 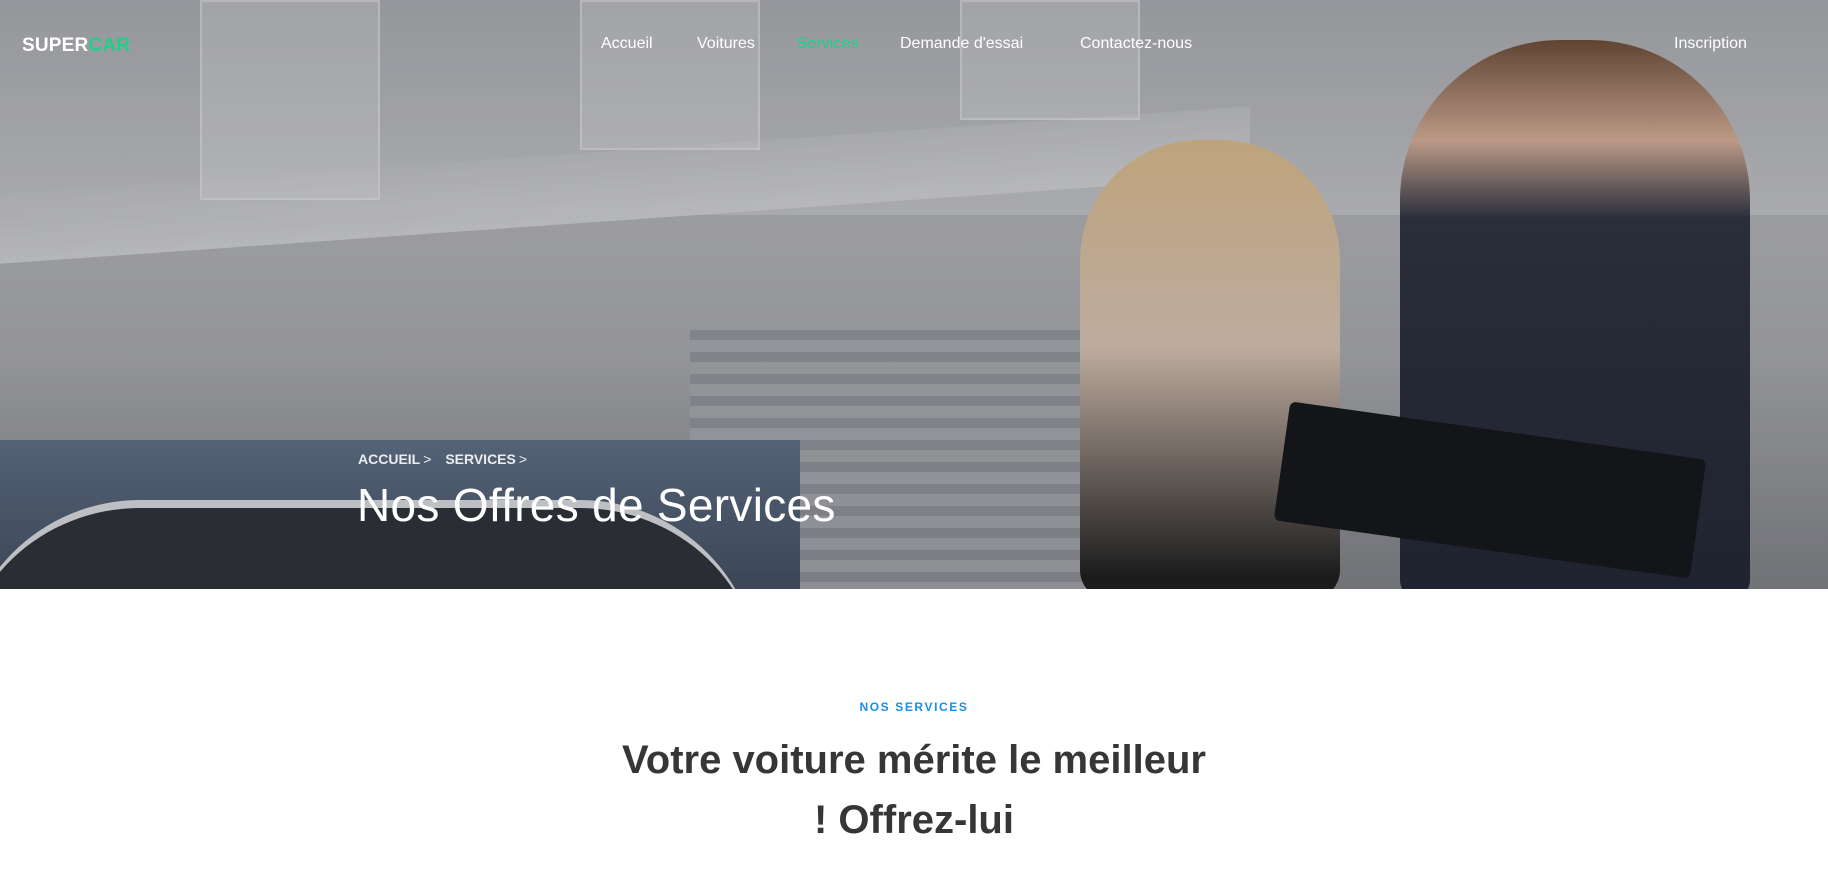 I want to click on headline-line-2: ! Offrez-lui, so click(x=914, y=820).